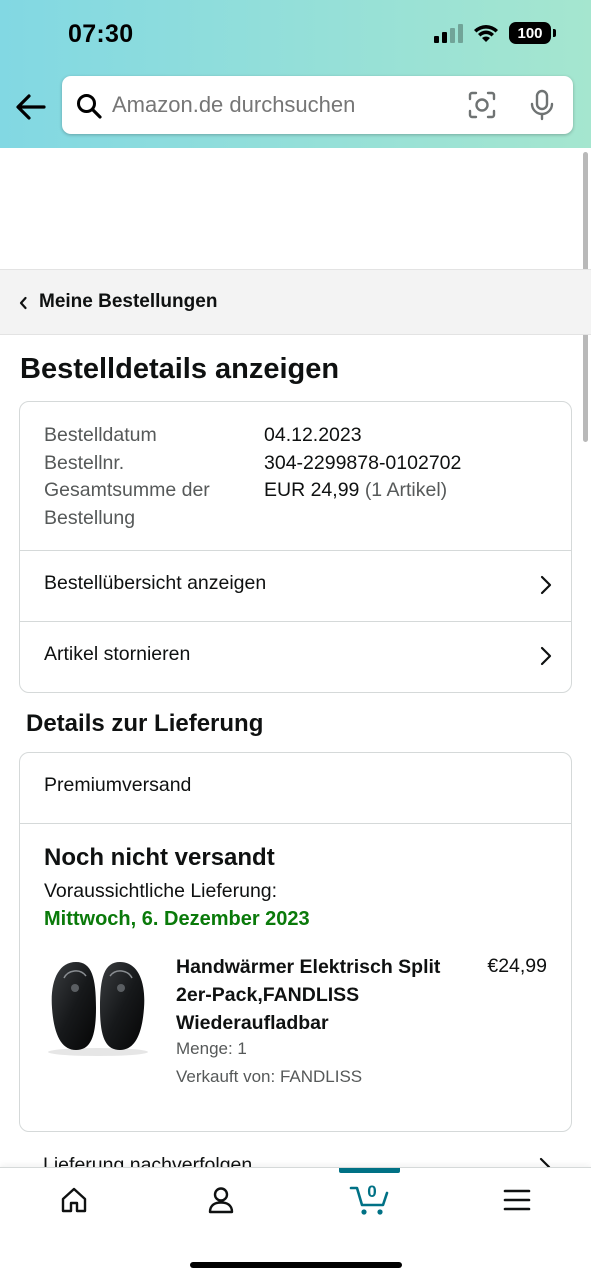  I want to click on order-total-value: EUR 24,99, so click(312, 490).